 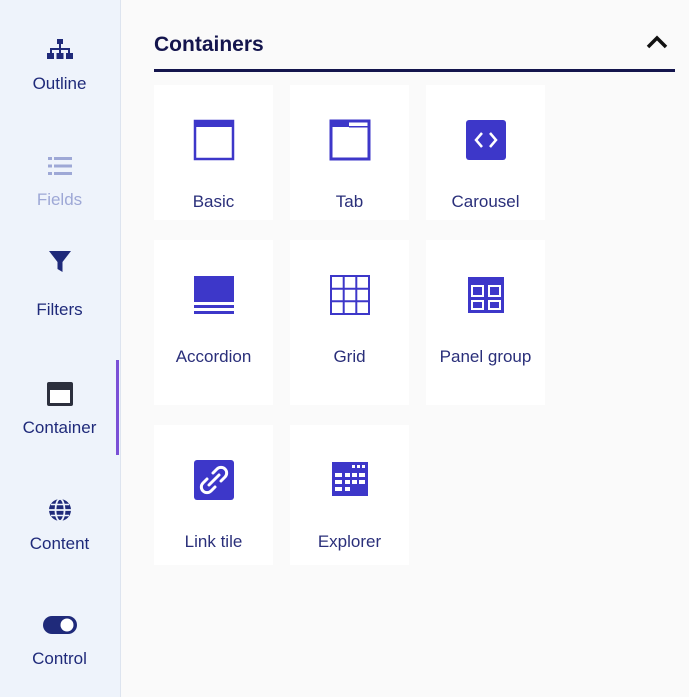 What do you see at coordinates (60, 50) in the screenshot?
I see `sitemap-icon` at bounding box center [60, 50].